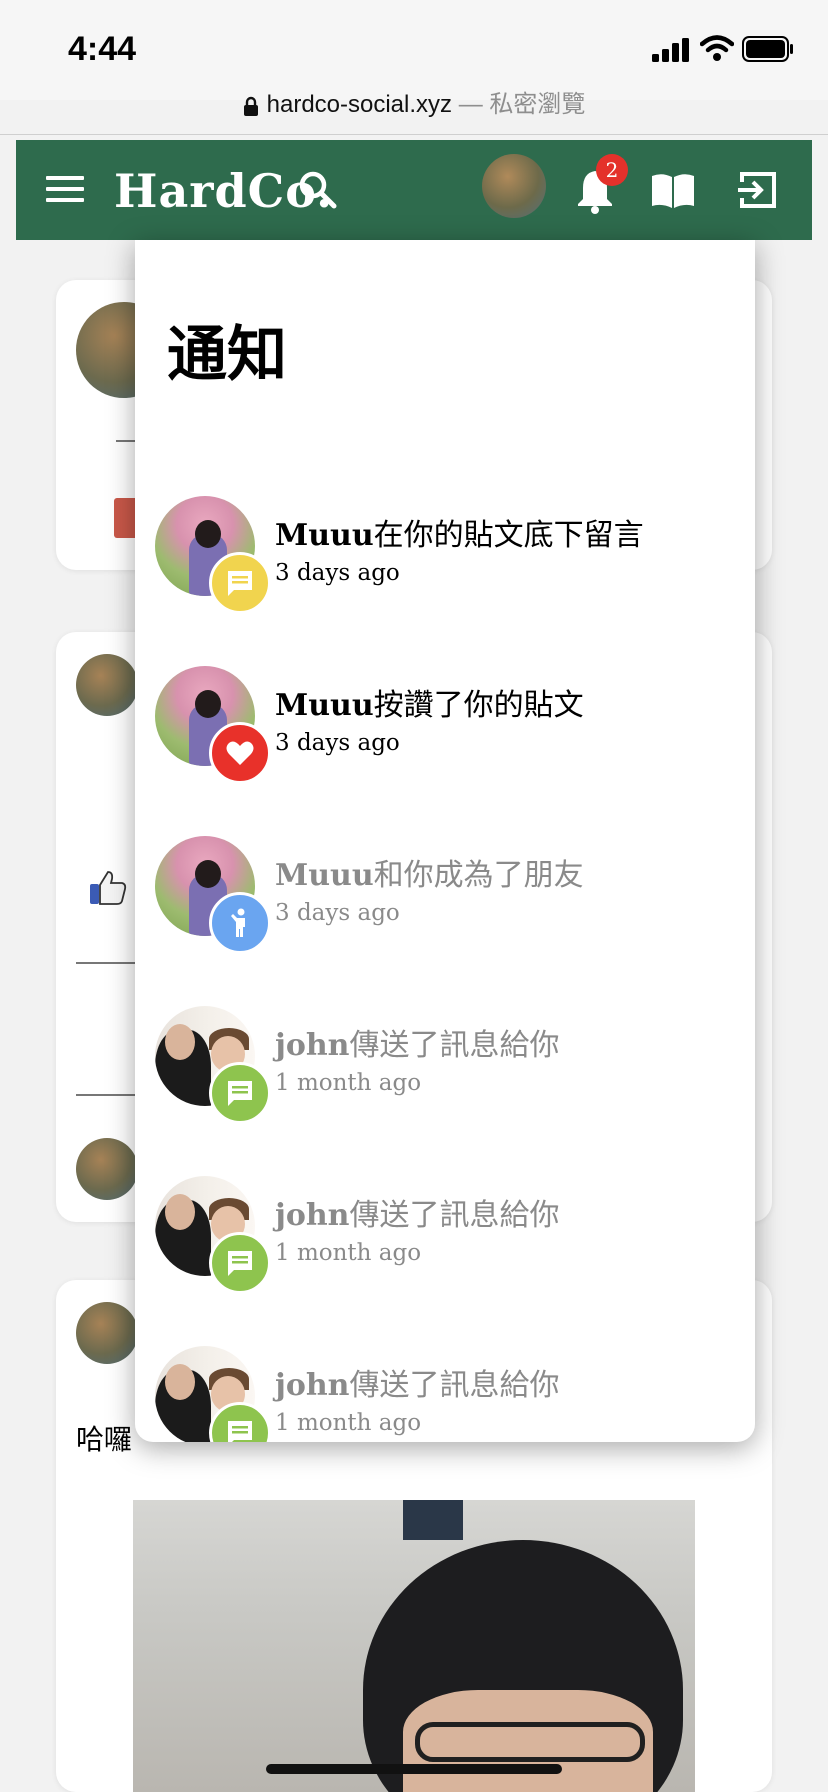 This screenshot has height=1792, width=828. Describe the element at coordinates (227, 355) in the screenshot. I see `panel-title: 通知` at that location.